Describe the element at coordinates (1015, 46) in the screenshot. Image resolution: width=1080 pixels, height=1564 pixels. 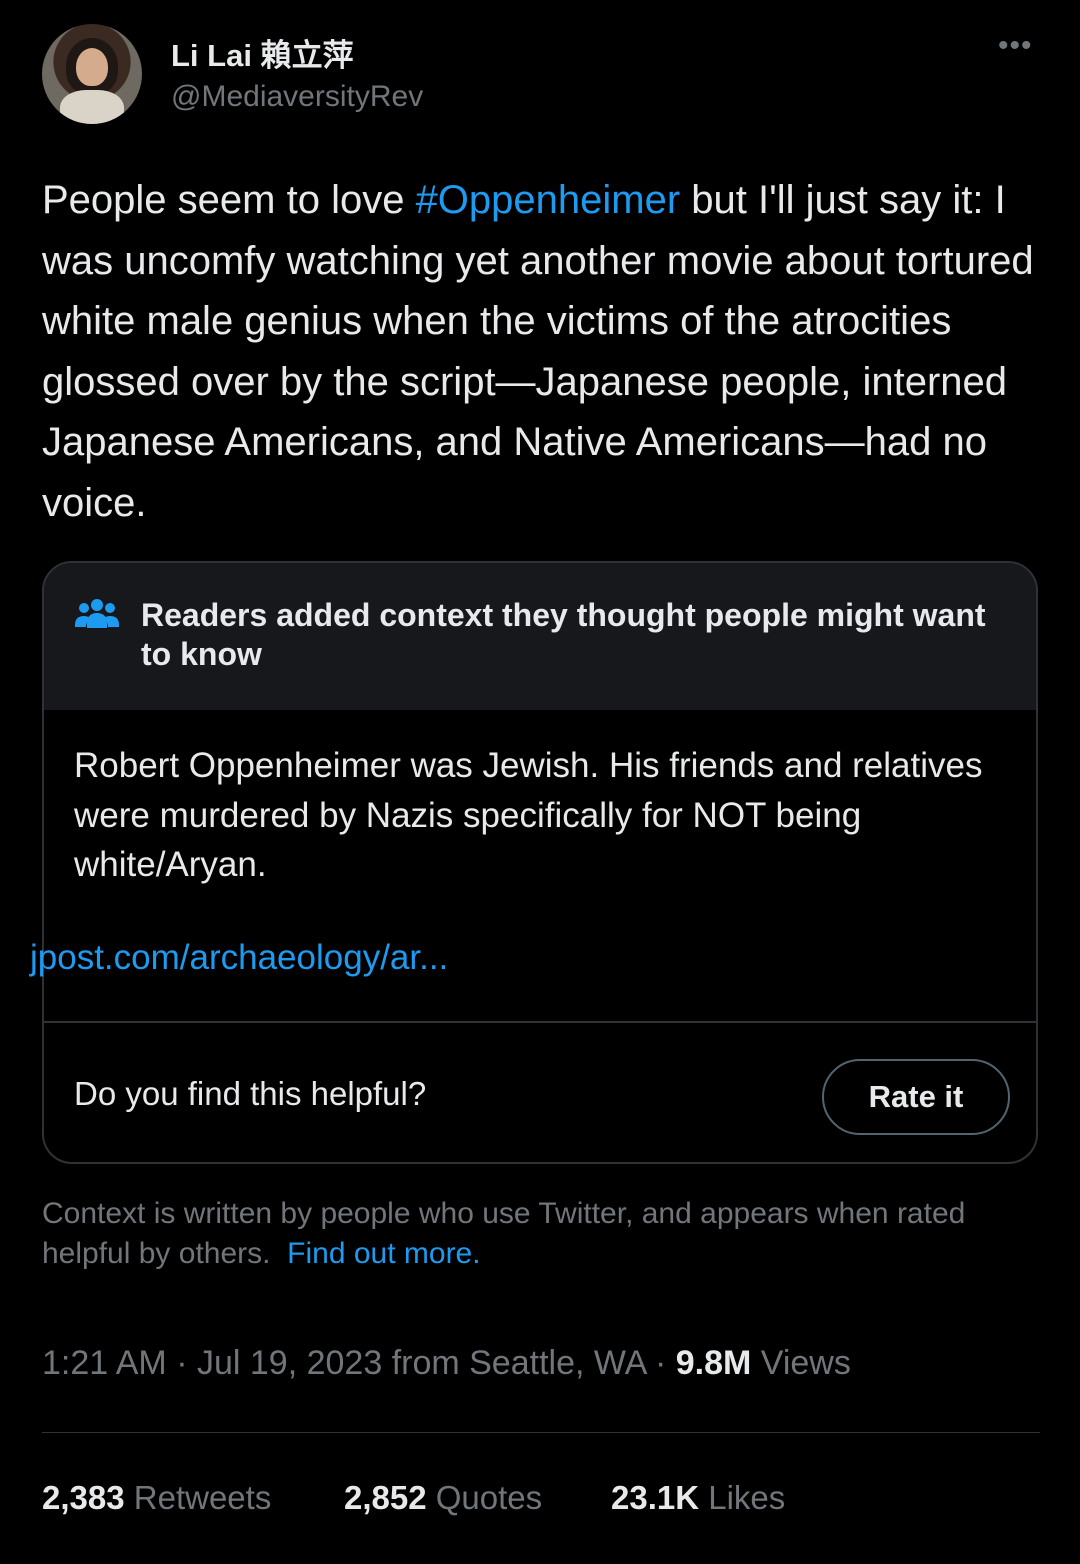
I see `more-options-icon: •••` at that location.